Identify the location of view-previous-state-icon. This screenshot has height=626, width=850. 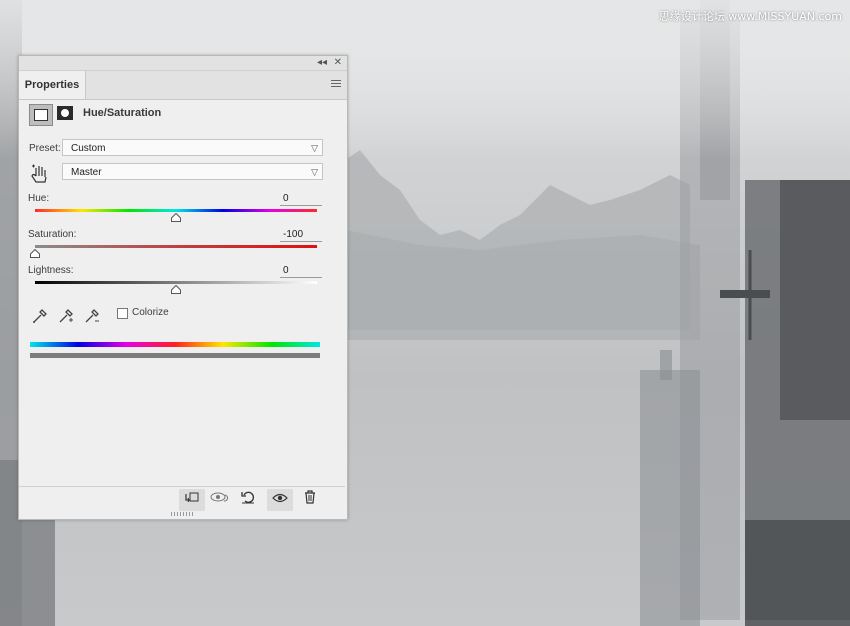
(220, 500).